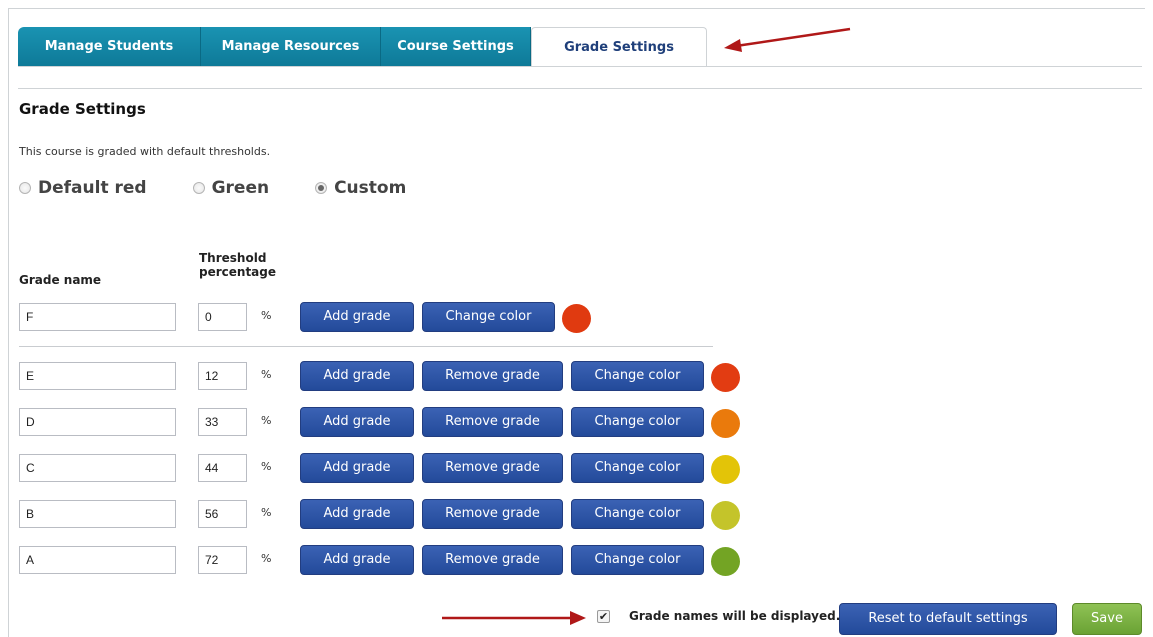 The width and height of the screenshot is (1153, 637). What do you see at coordinates (291, 46) in the screenshot?
I see `tab-manage-resources: Manage Resources` at bounding box center [291, 46].